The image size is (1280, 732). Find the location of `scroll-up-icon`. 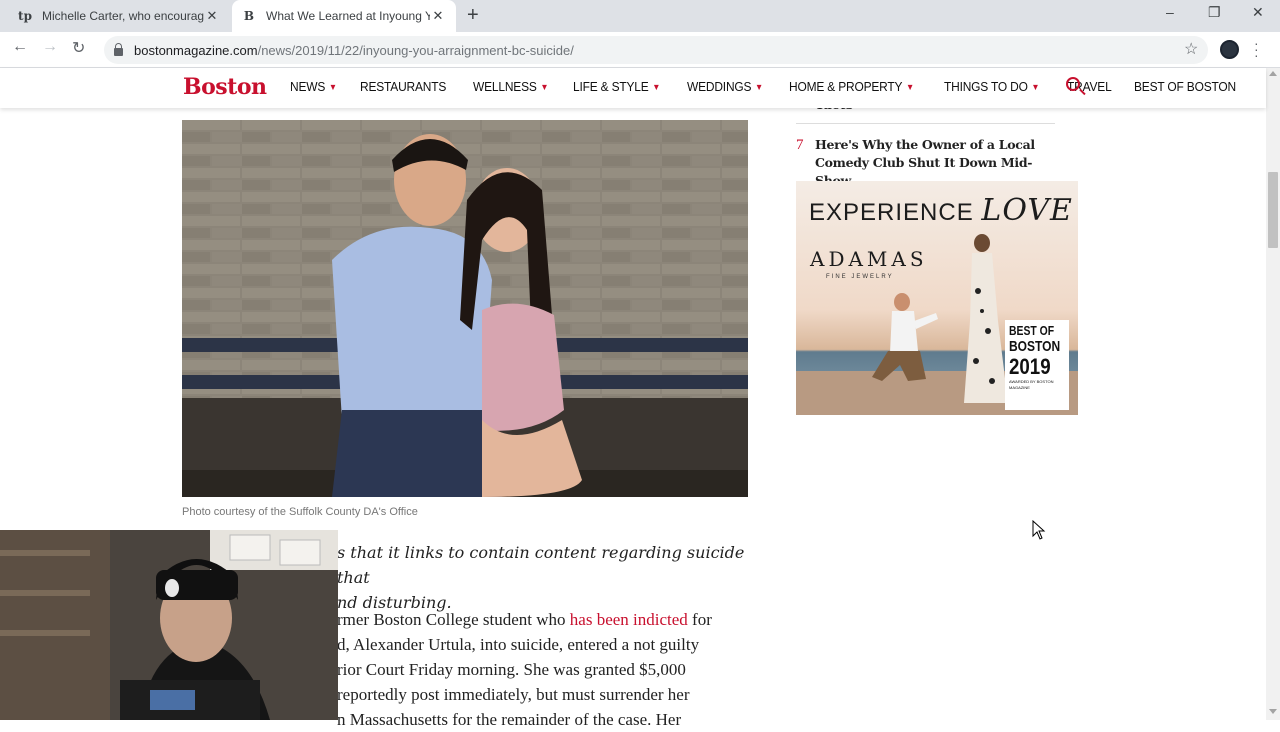

scroll-up-icon is located at coordinates (1273, 73).